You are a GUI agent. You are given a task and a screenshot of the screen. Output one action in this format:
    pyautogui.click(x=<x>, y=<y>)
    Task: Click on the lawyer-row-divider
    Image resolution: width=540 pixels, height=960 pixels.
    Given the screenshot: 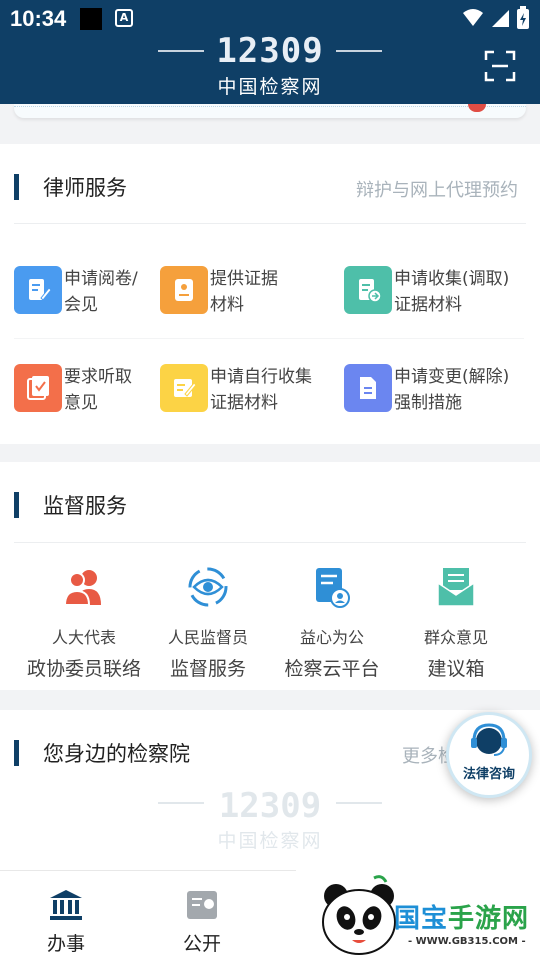 What is the action you would take?
    pyautogui.click(x=269, y=338)
    